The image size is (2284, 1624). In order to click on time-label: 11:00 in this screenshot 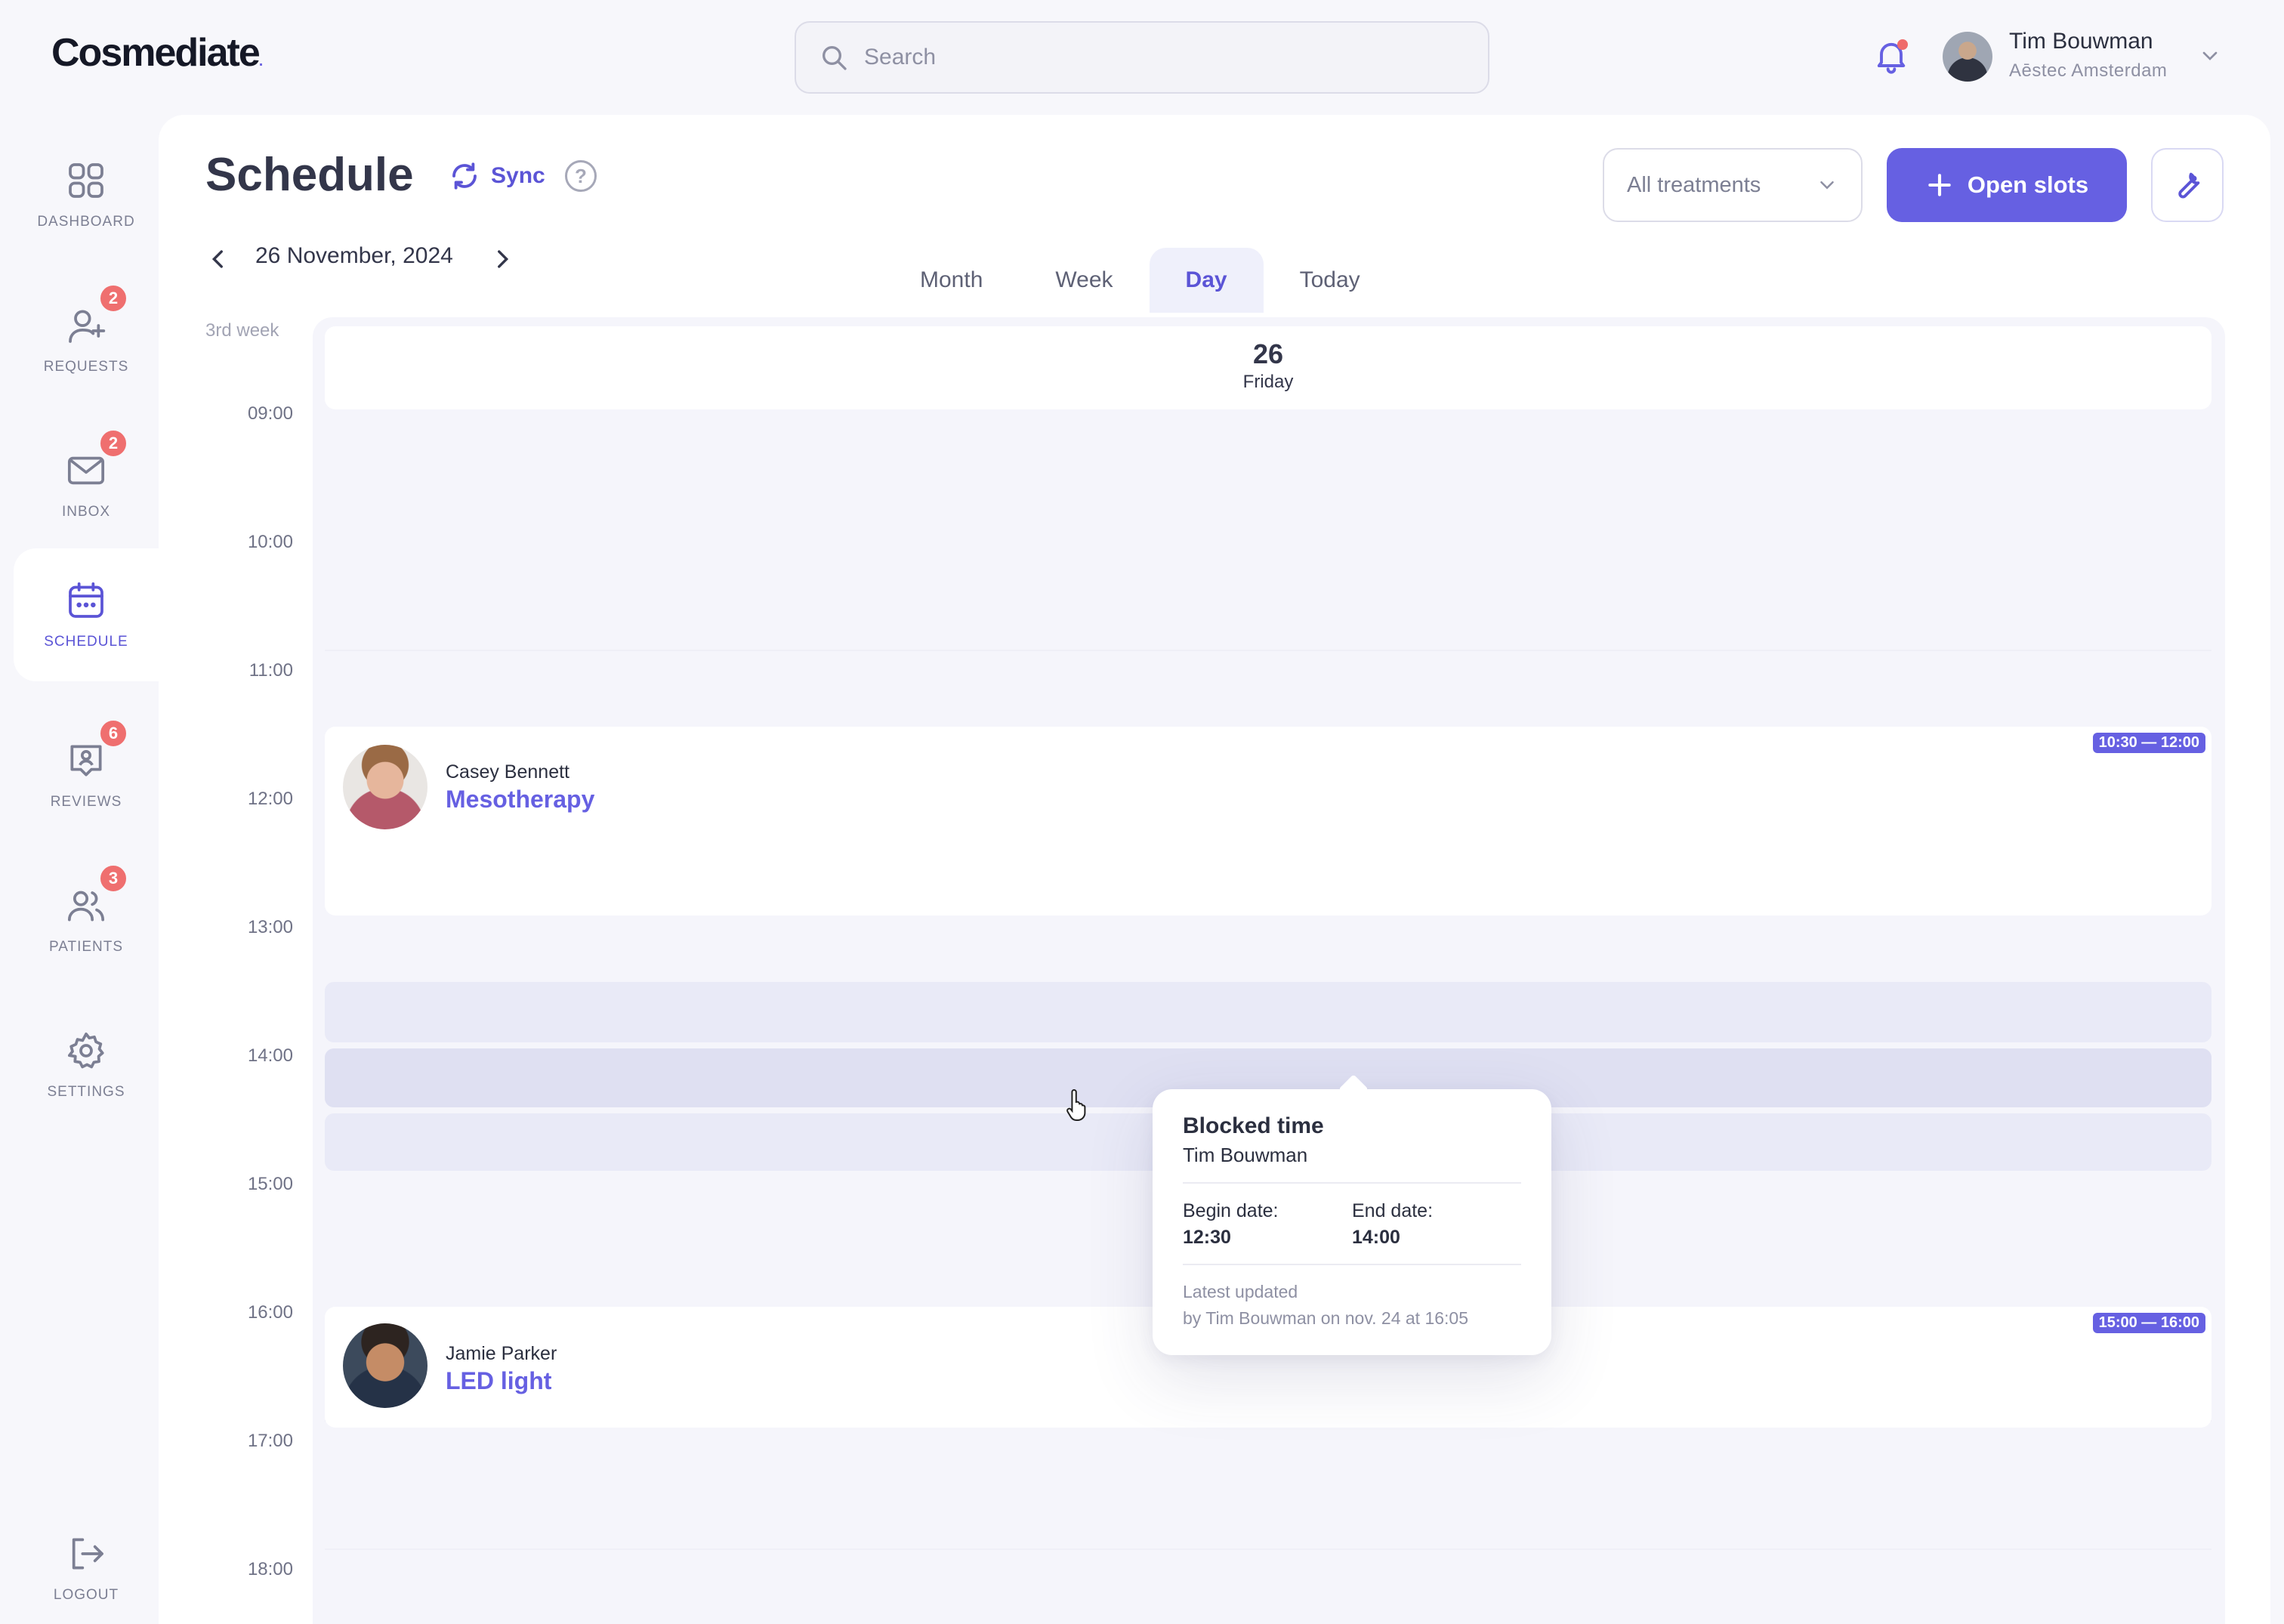, I will do `click(271, 670)`.